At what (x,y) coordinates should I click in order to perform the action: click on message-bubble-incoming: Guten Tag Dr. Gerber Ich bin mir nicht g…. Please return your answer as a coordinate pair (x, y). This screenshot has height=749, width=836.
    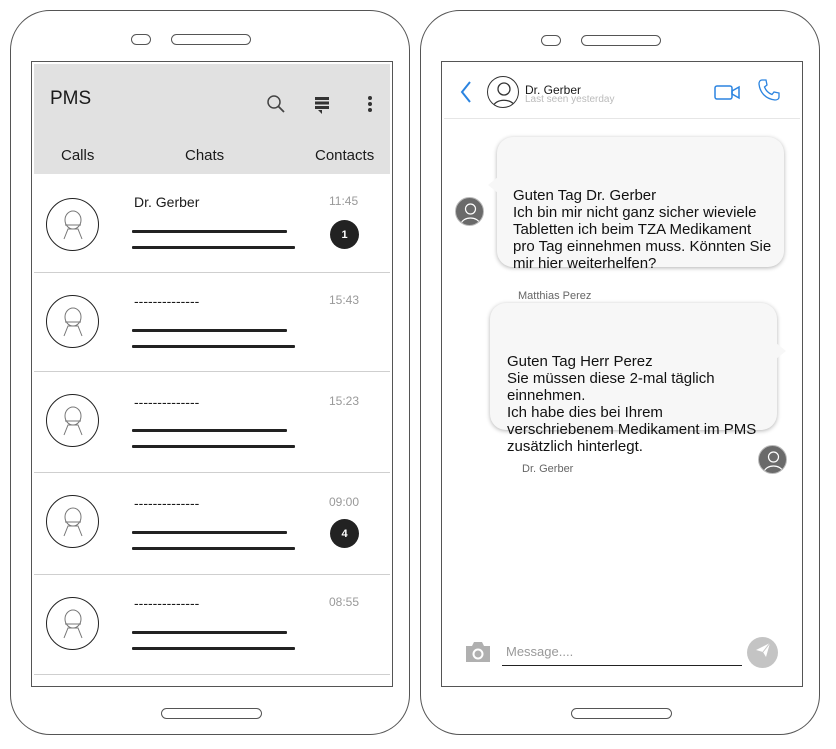
    Looking at the image, I should click on (636, 204).